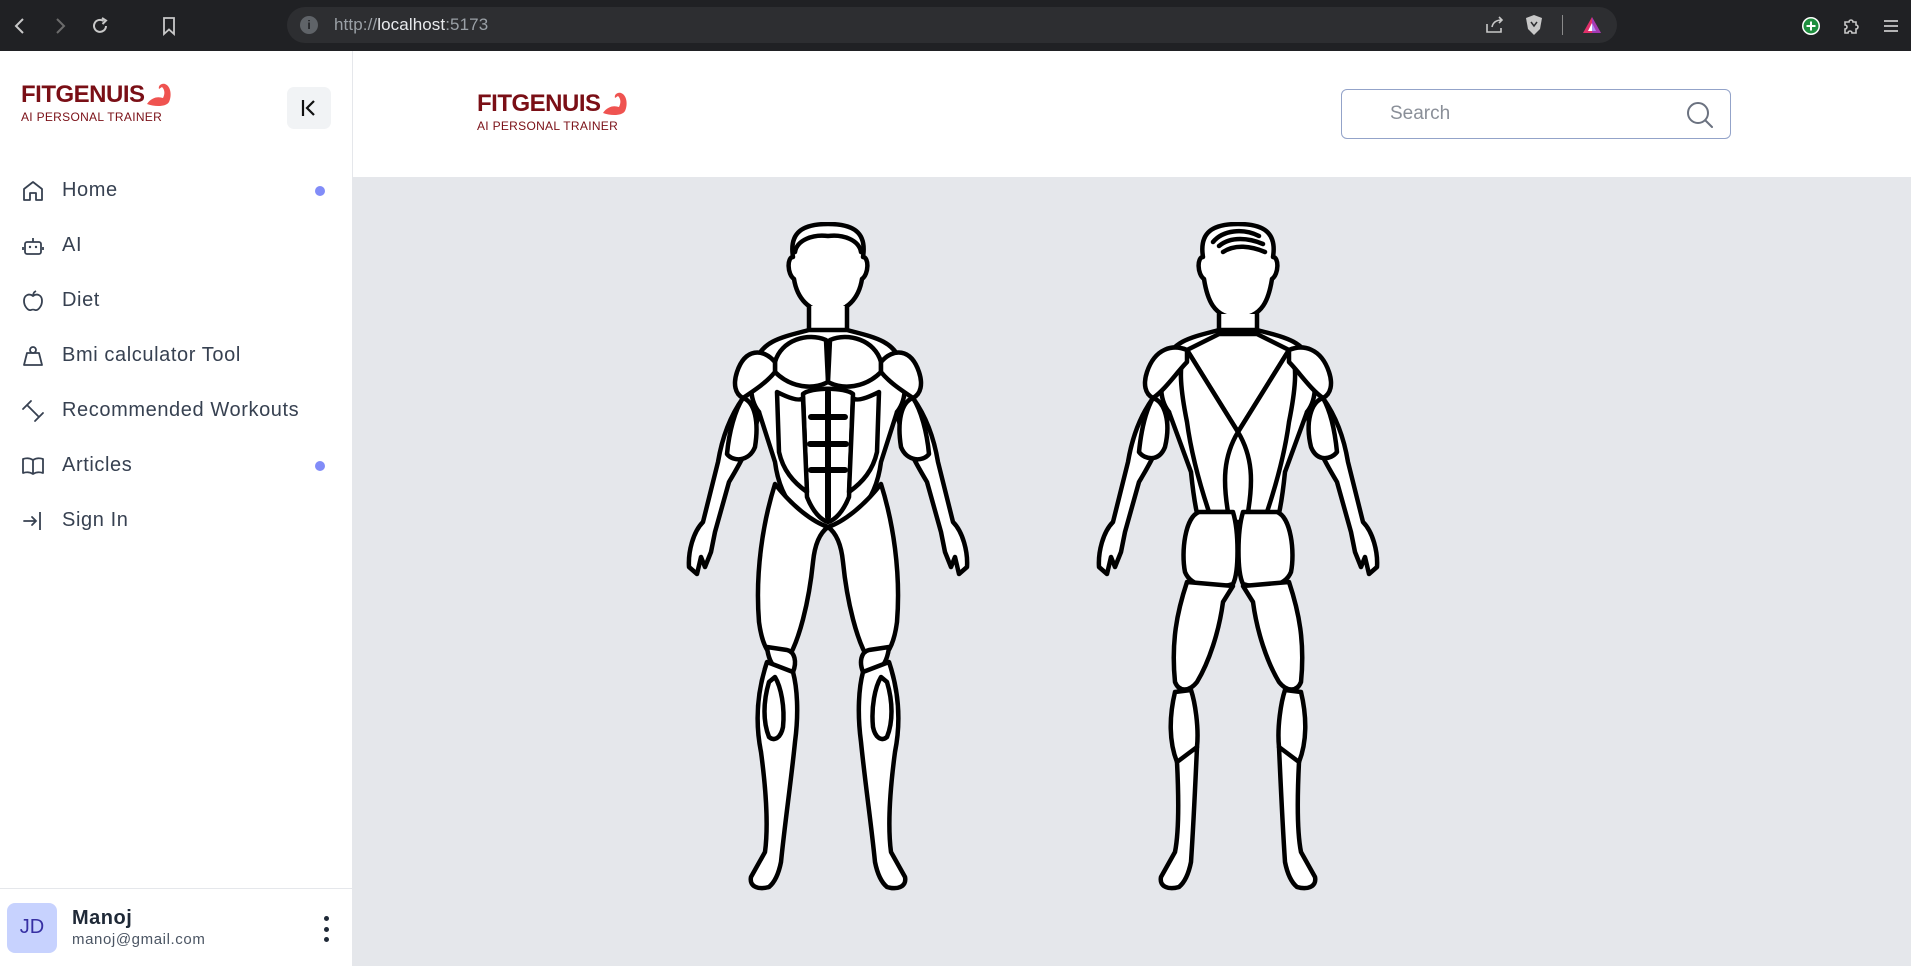 Image resolution: width=1911 pixels, height=966 pixels. I want to click on home-icon, so click(33, 190).